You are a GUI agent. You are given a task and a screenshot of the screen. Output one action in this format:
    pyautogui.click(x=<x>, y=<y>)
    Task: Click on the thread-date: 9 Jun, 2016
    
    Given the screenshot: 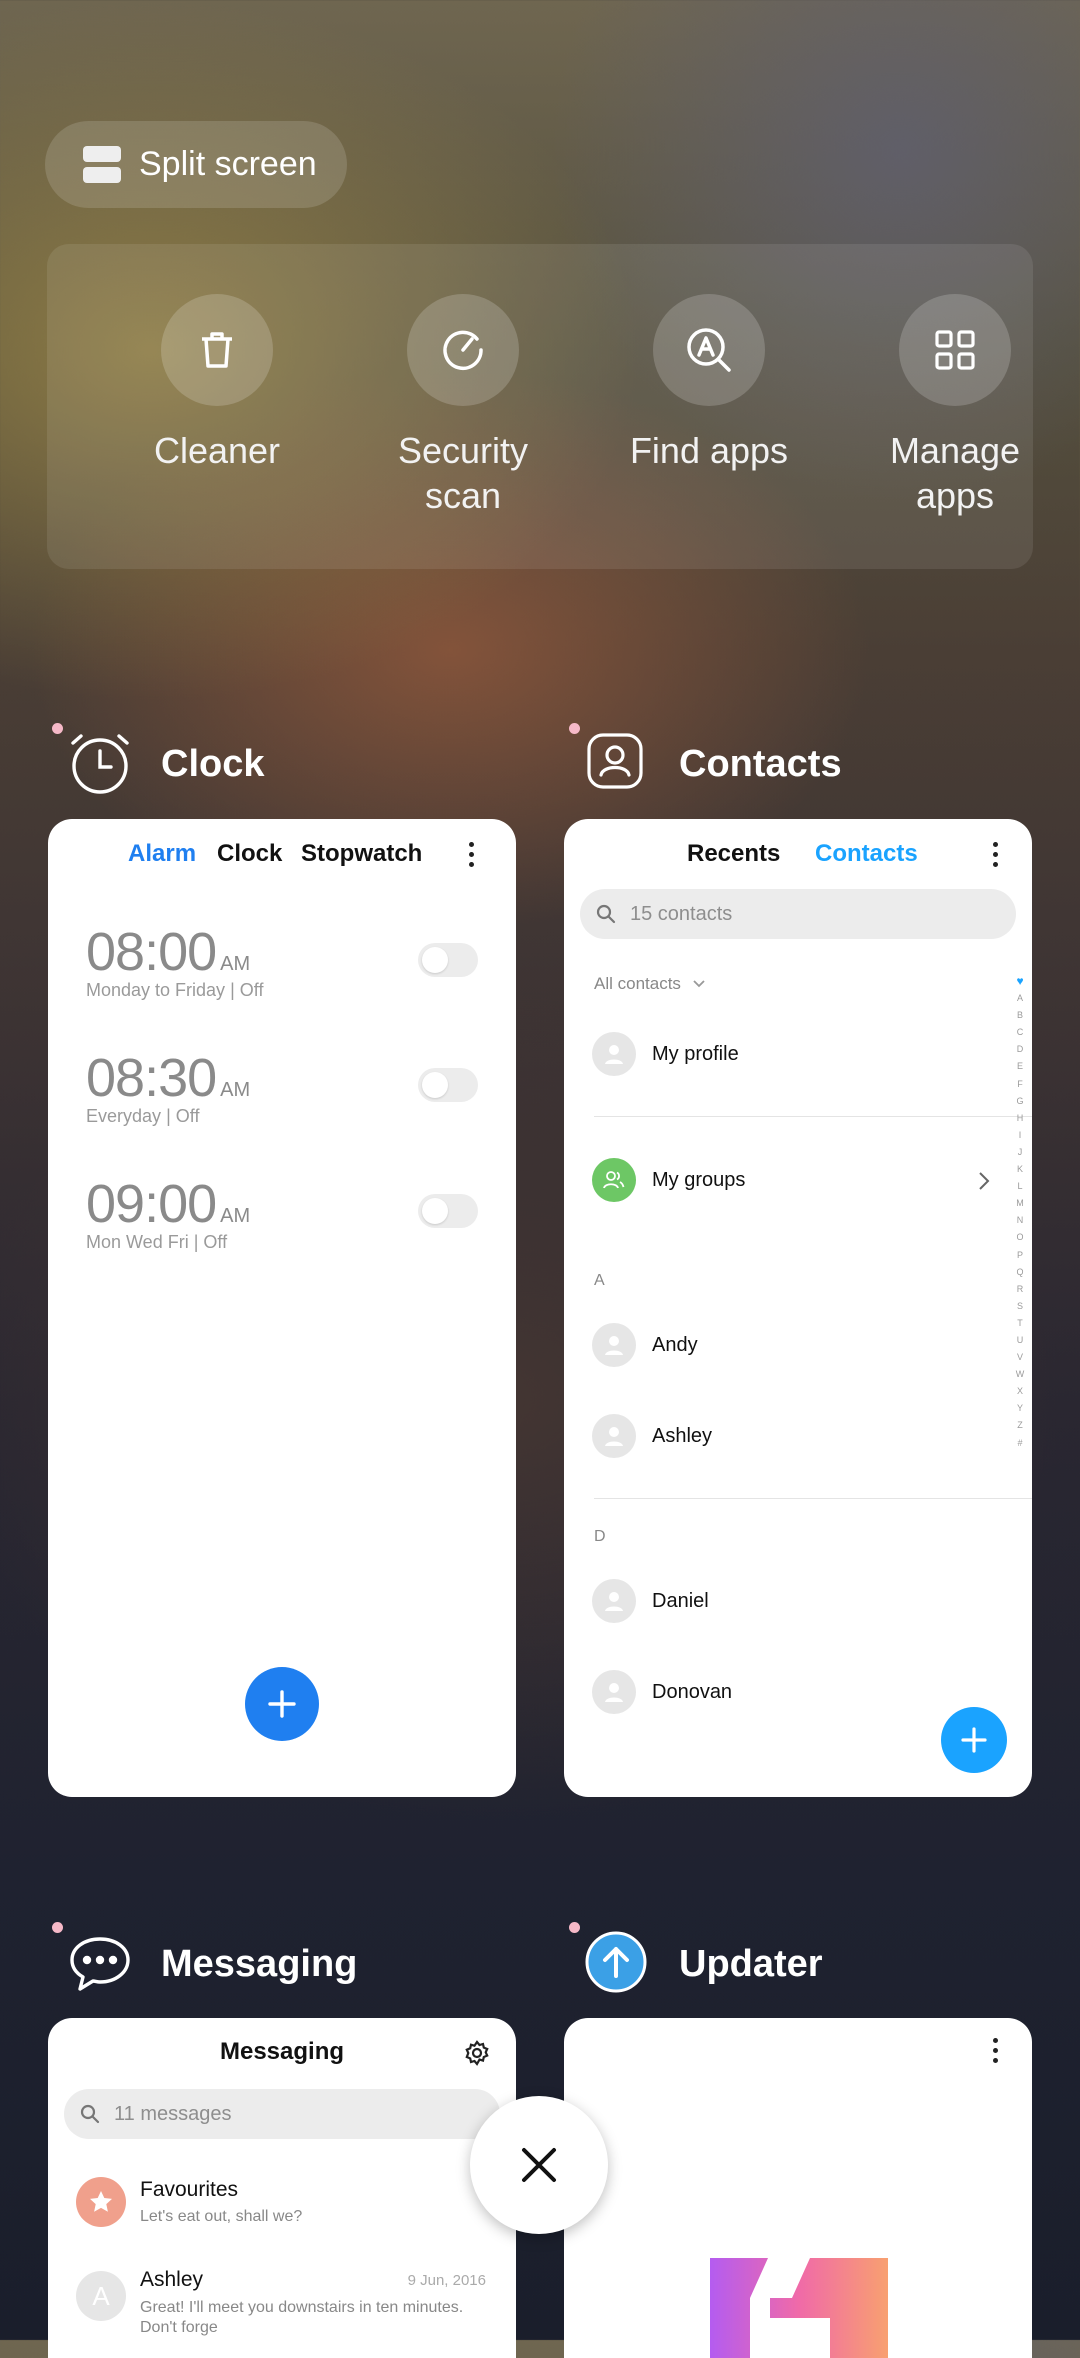 What is the action you would take?
    pyautogui.click(x=446, y=2280)
    